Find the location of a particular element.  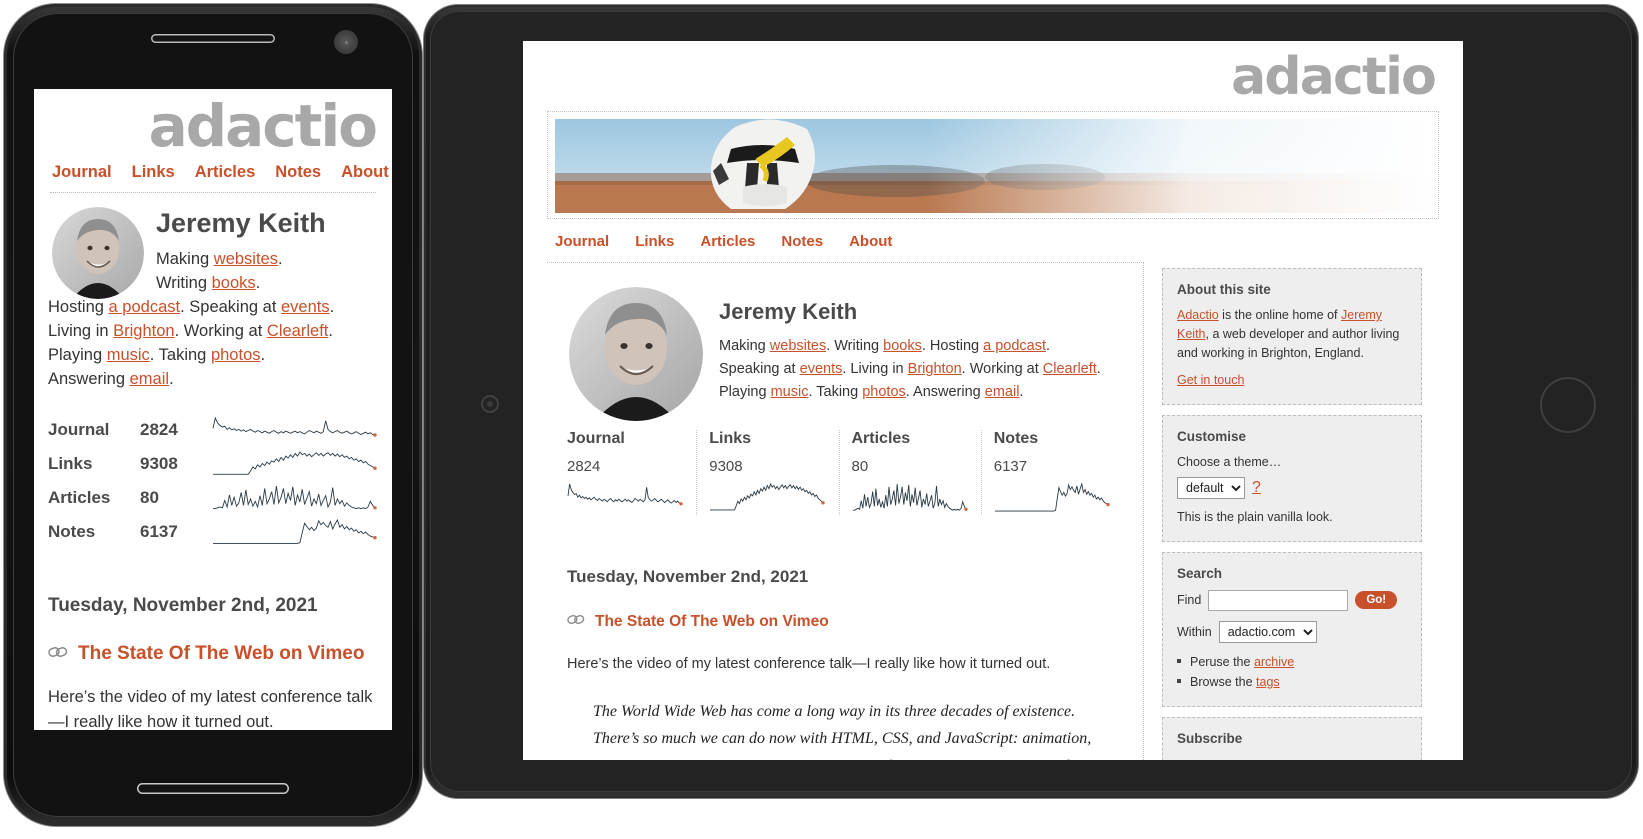

stat-label: Links is located at coordinates (70, 464).